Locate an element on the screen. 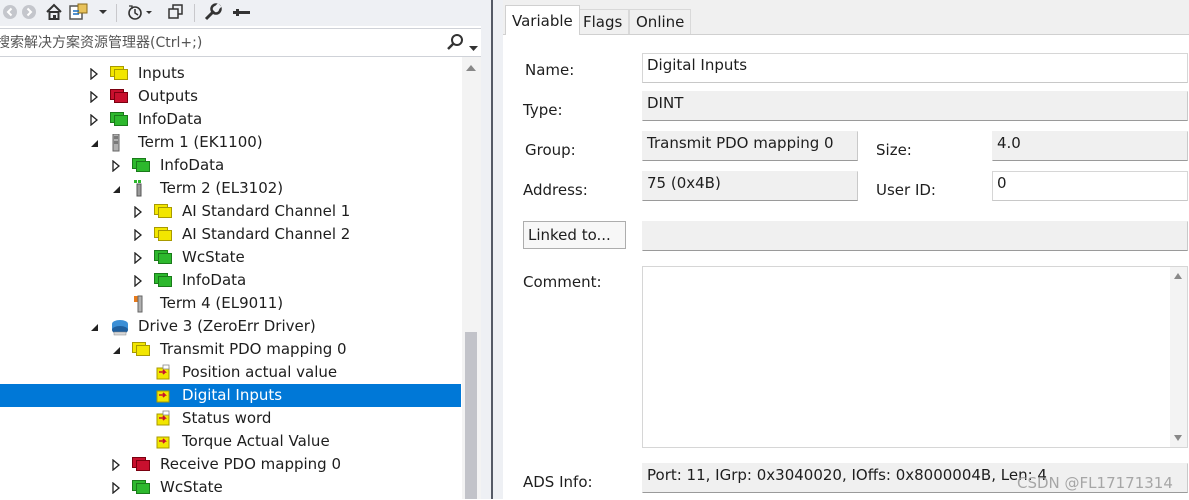 The width and height of the screenshot is (1189, 500). size-field: 4.0 is located at coordinates (1090, 146).